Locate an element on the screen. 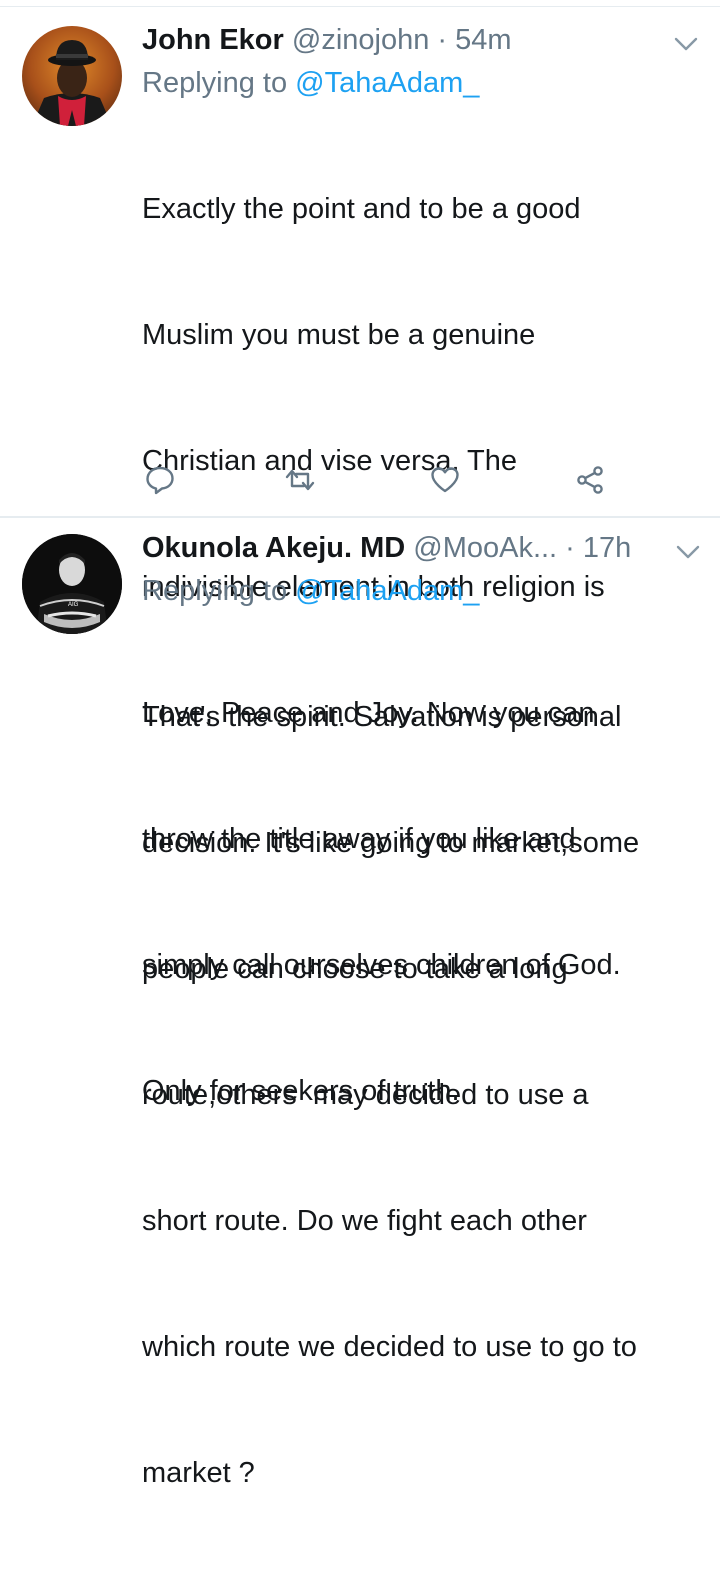  top-border is located at coordinates (360, 3).